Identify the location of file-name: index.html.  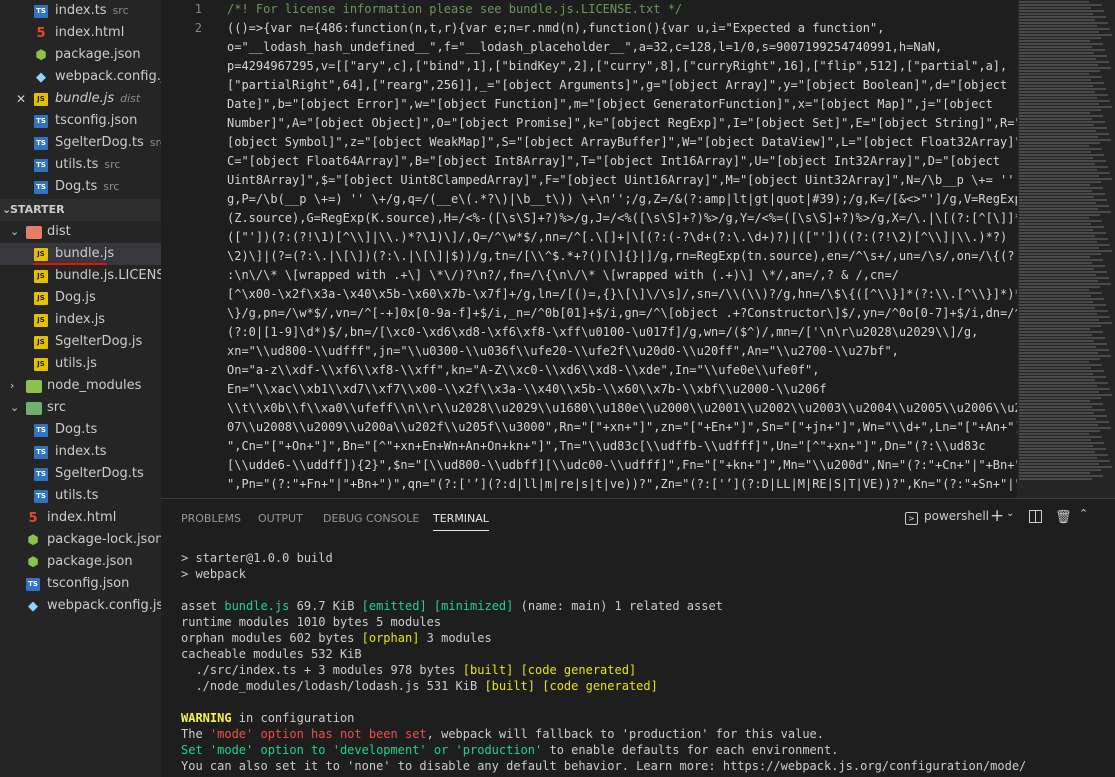
(82, 517).